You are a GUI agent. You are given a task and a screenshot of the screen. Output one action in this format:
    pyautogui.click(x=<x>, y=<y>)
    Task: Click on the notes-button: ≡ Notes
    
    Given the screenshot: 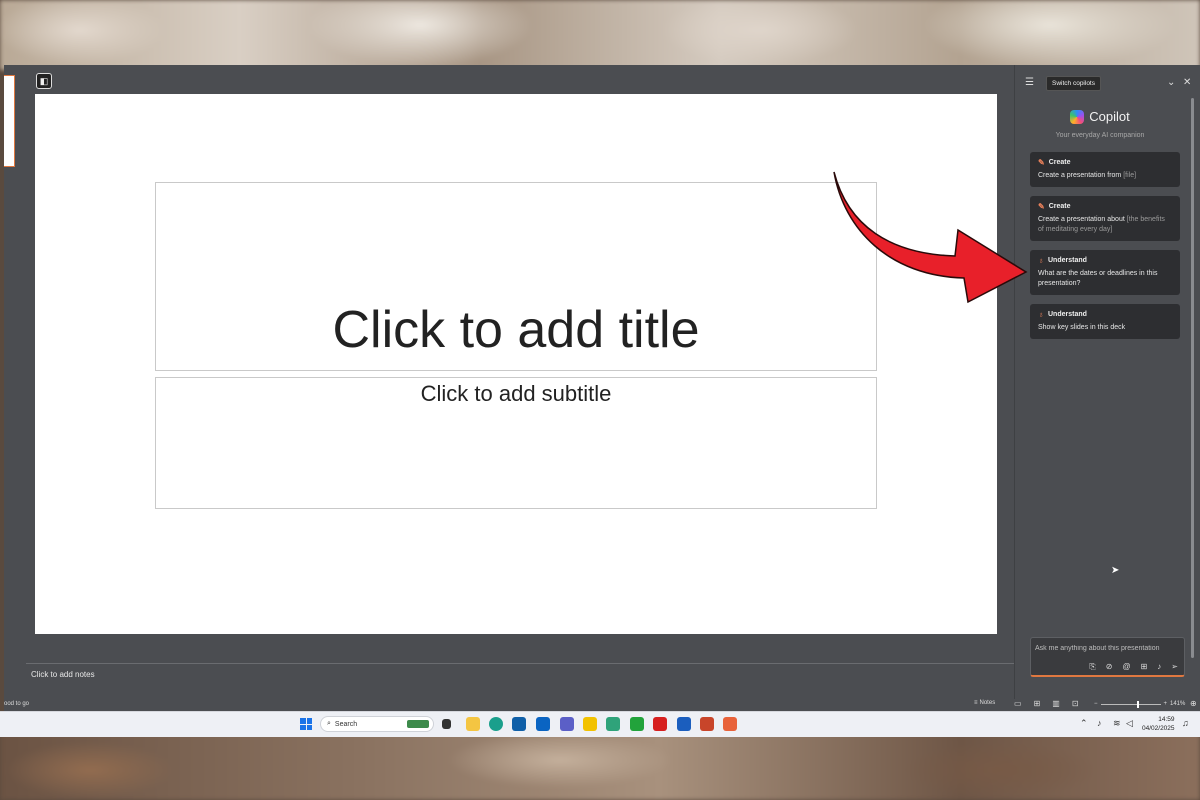 What is the action you would take?
    pyautogui.click(x=984, y=703)
    